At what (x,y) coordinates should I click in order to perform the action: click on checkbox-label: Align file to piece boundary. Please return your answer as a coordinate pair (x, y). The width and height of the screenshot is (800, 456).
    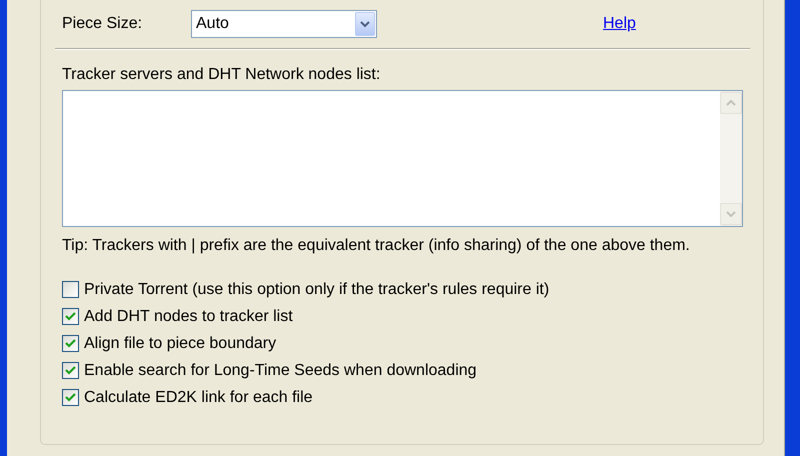
    Looking at the image, I should click on (180, 343).